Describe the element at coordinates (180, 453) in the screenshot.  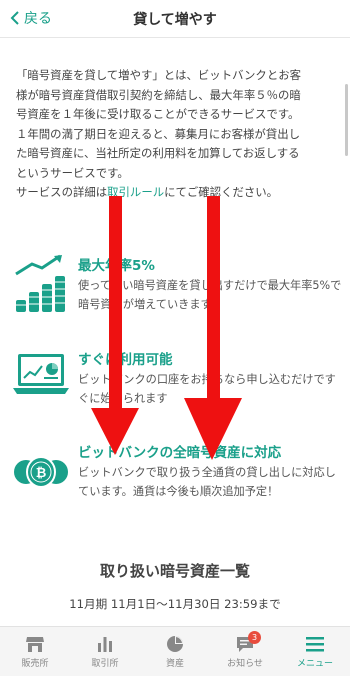
I see `feature-title: ビットバンクの全暗号資産に対応` at that location.